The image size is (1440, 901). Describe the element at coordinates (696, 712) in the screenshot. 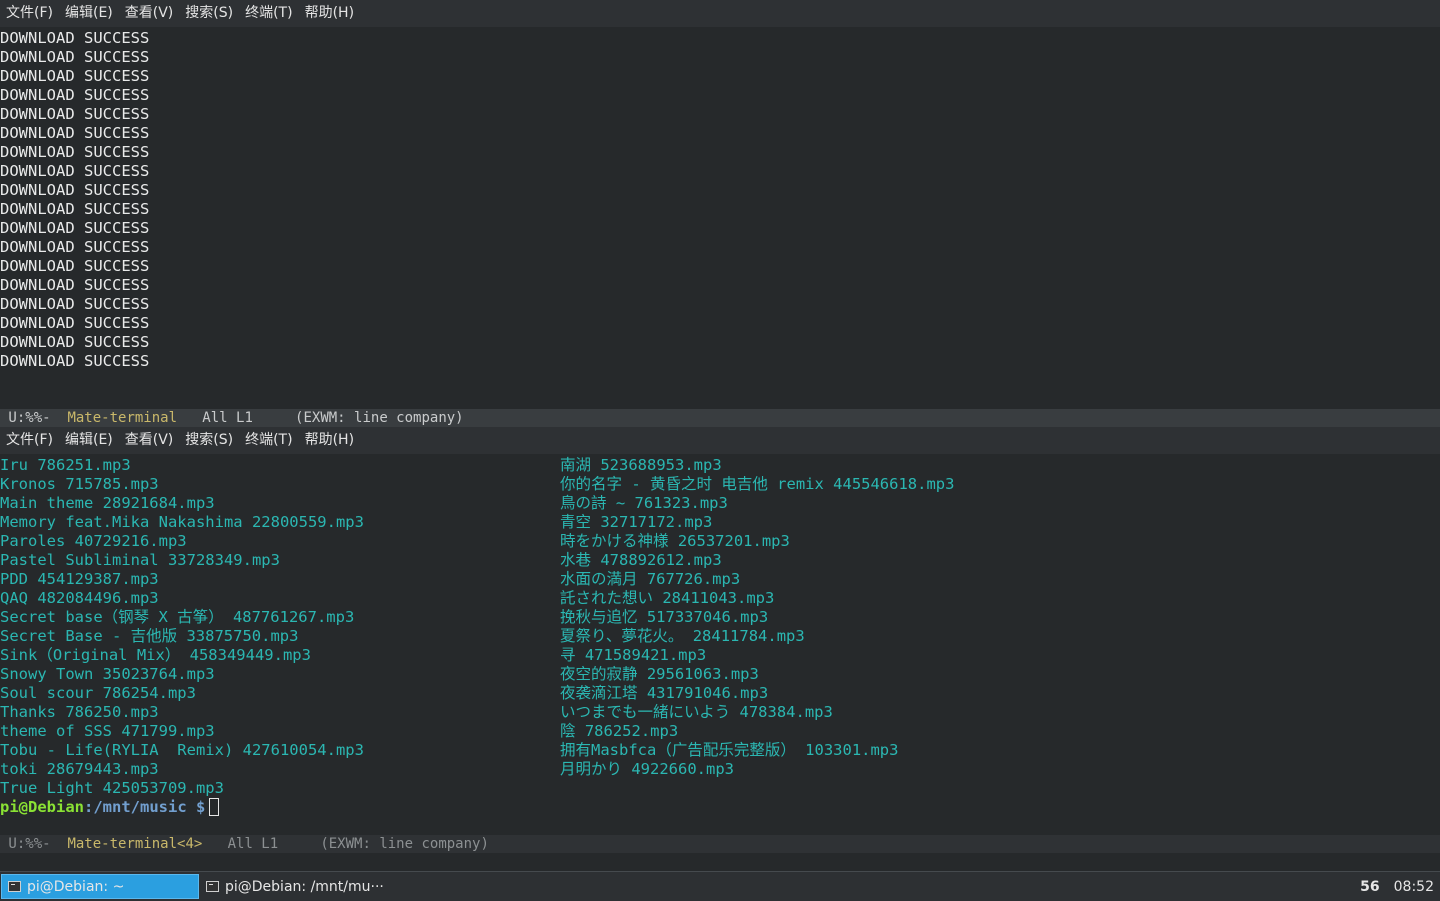

I see `file-list-item: いつまでも一緒にいよう 478384.mp3` at that location.